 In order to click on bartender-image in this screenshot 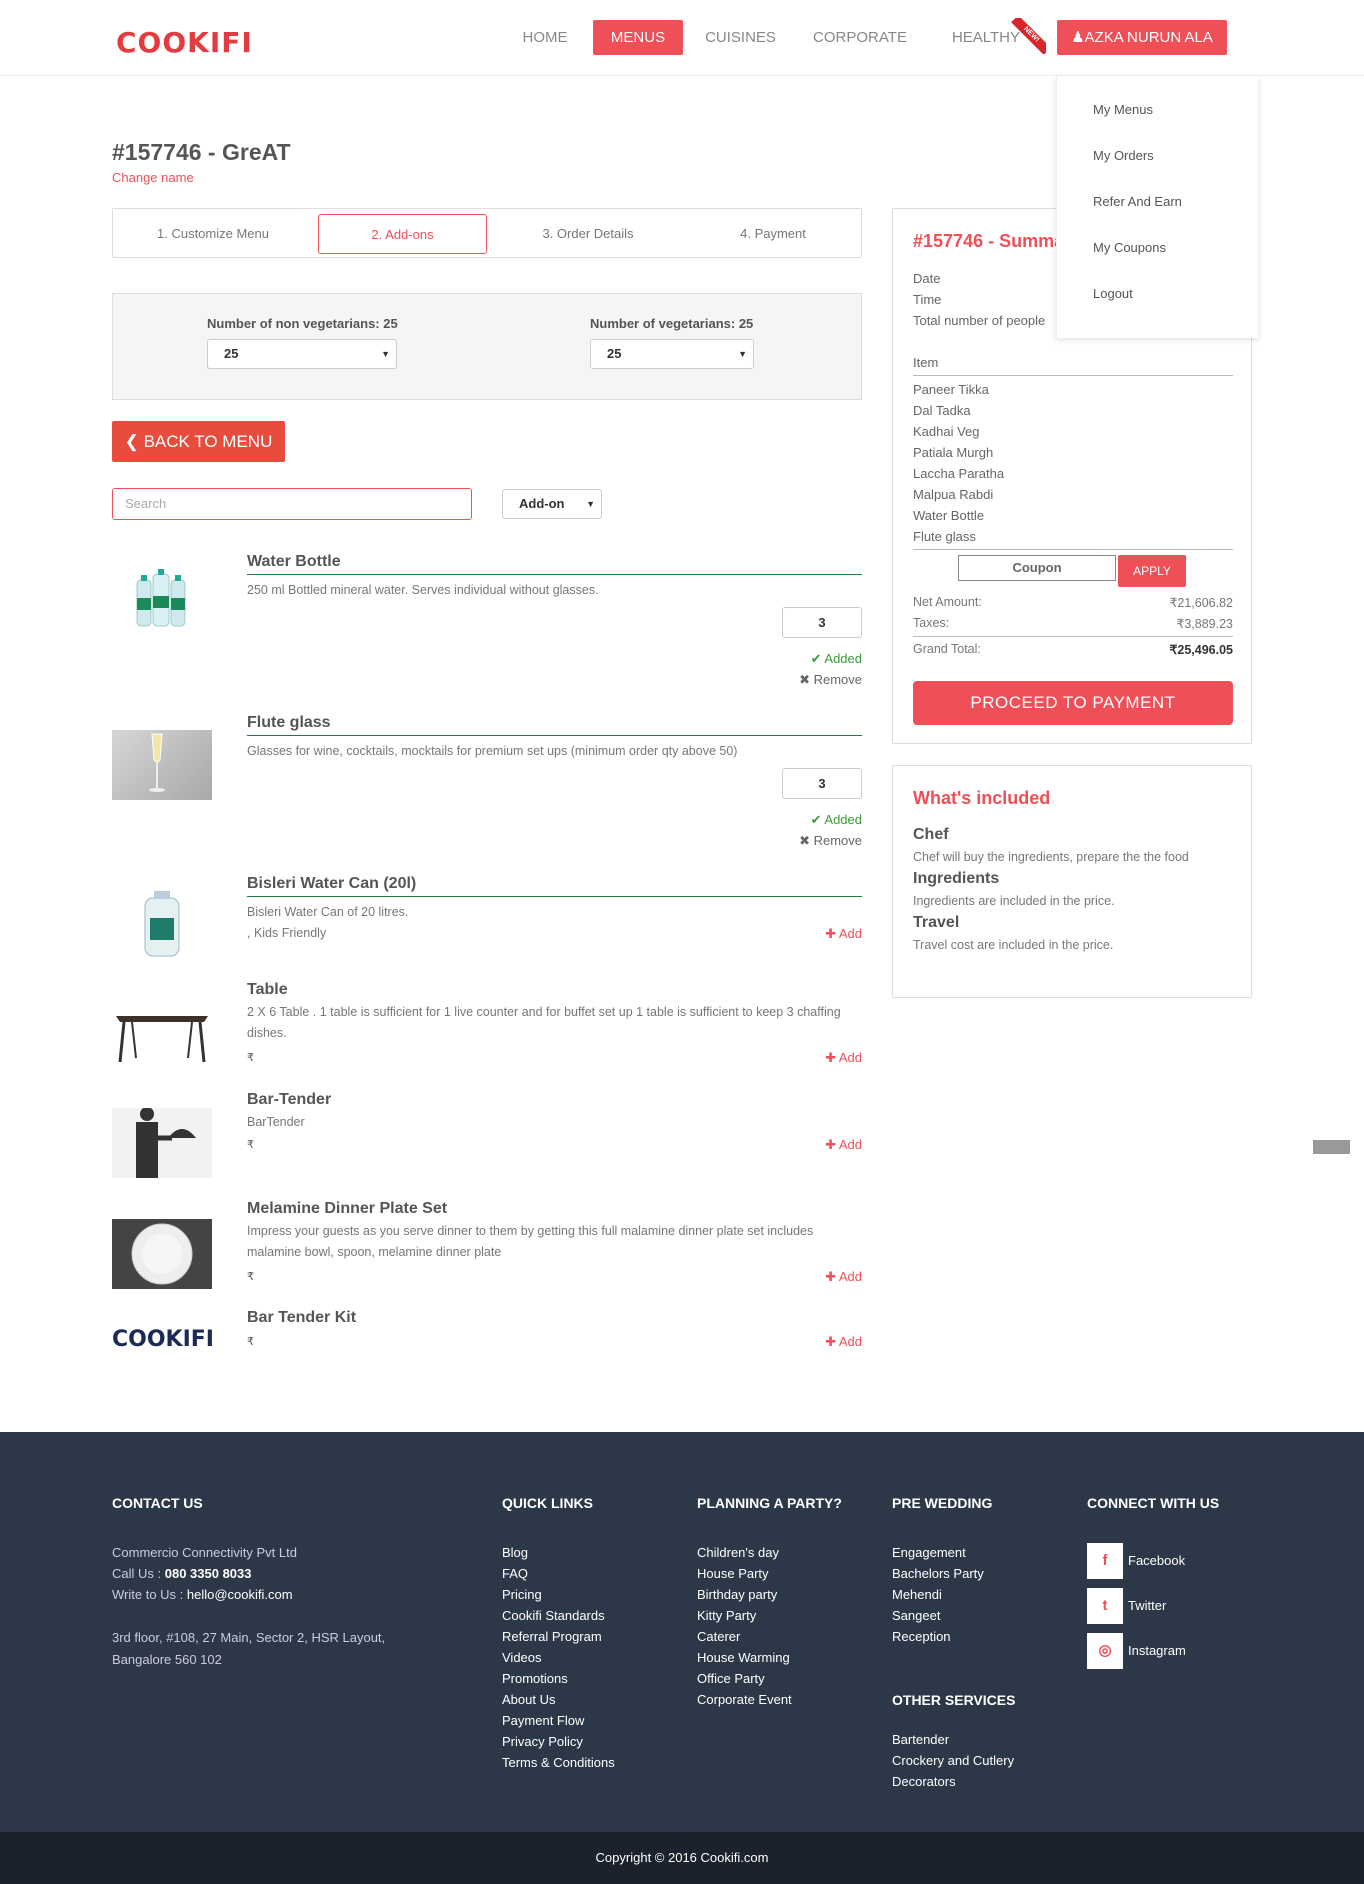, I will do `click(162, 1142)`.